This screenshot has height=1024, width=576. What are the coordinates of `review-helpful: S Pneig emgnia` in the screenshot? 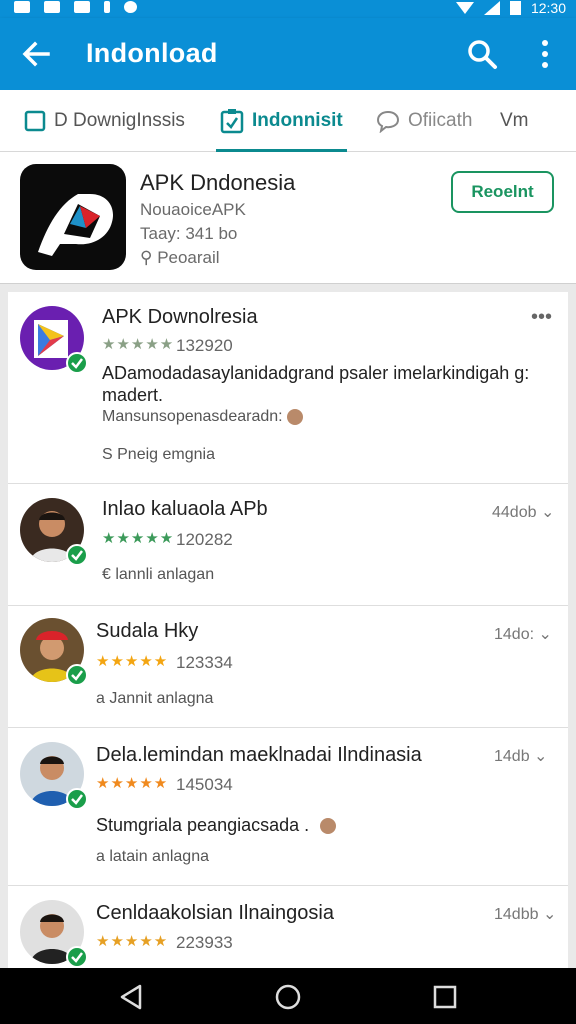 It's located at (158, 454).